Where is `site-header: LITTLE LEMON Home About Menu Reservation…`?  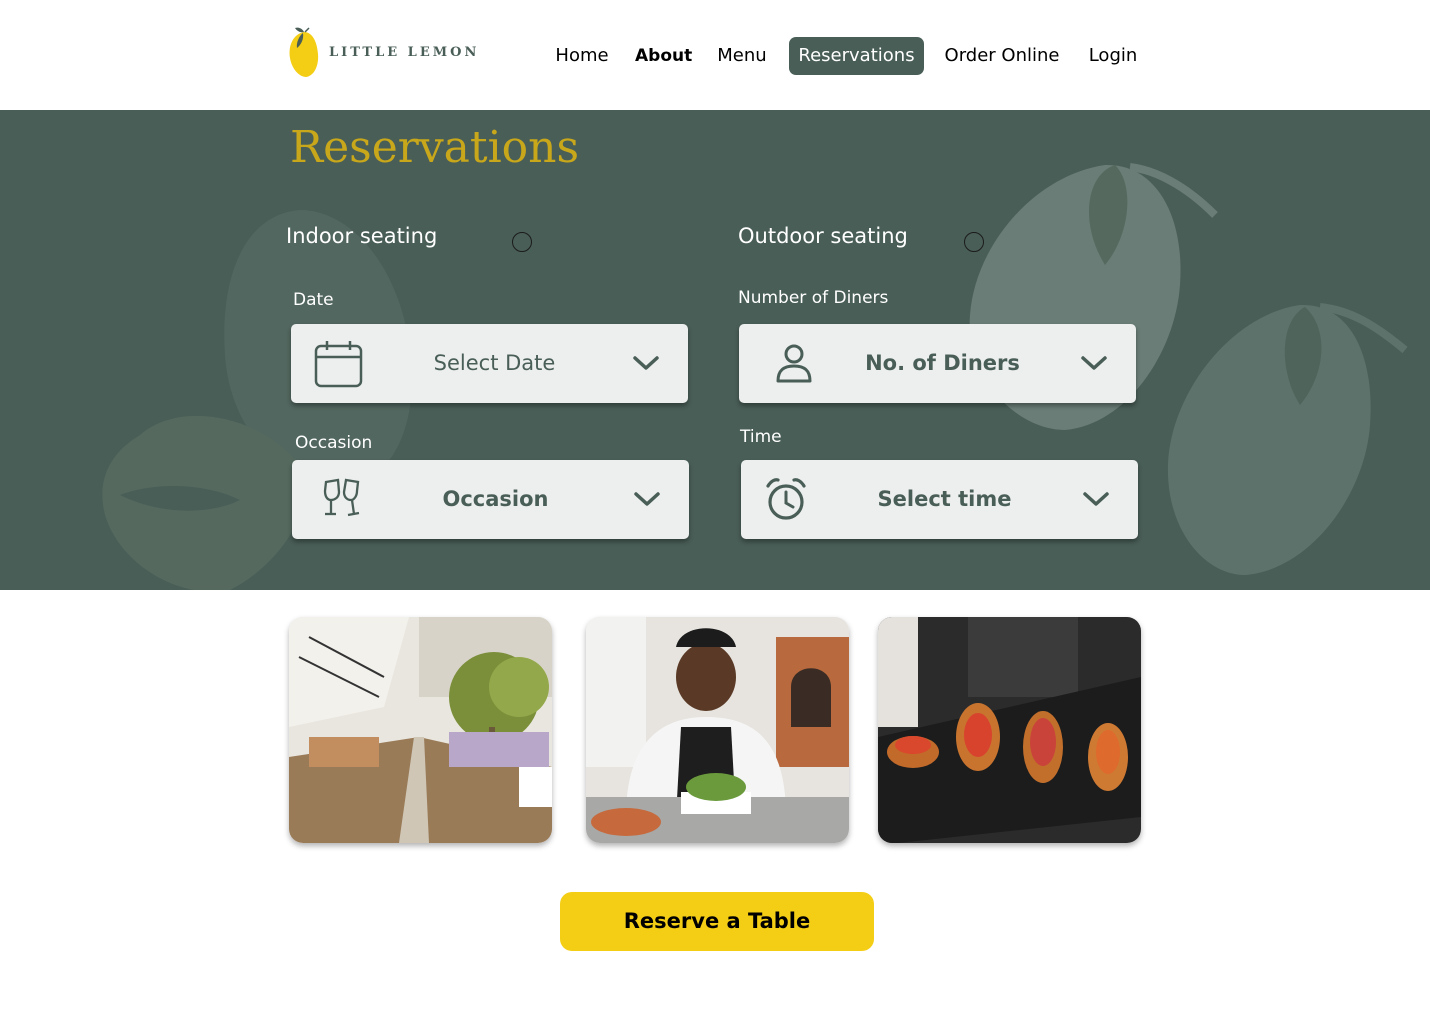
site-header: LITTLE LEMON Home About Menu Reservation… is located at coordinates (715, 55).